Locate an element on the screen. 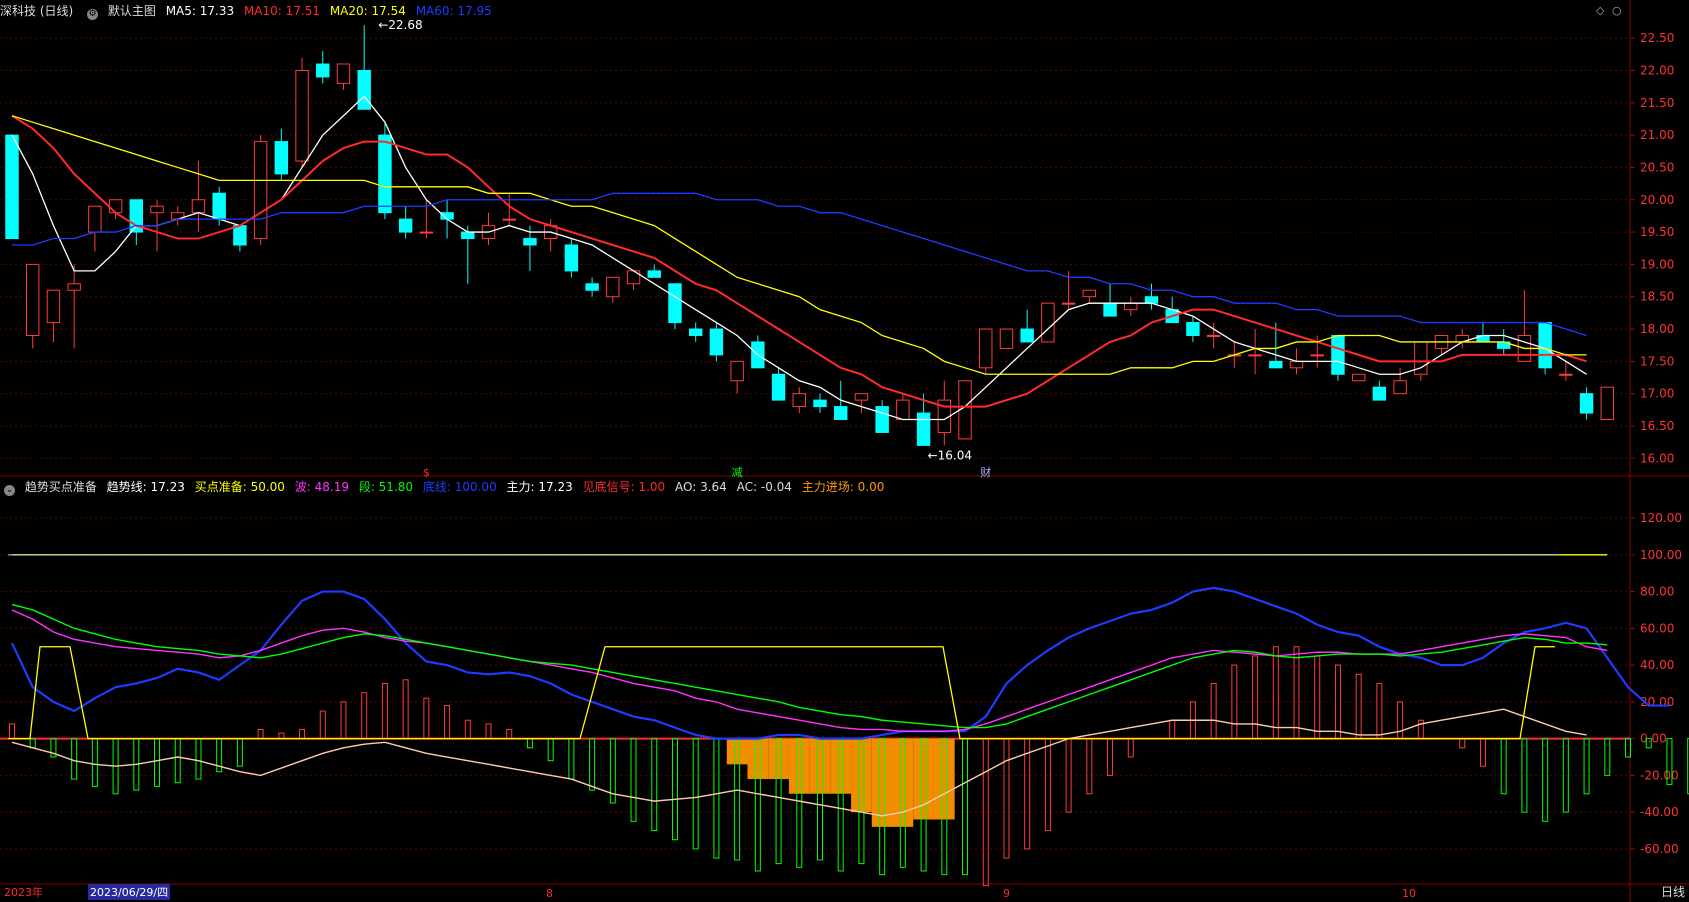 The image size is (1689, 902). settings-gear-icon: ⚙ is located at coordinates (93, 14).